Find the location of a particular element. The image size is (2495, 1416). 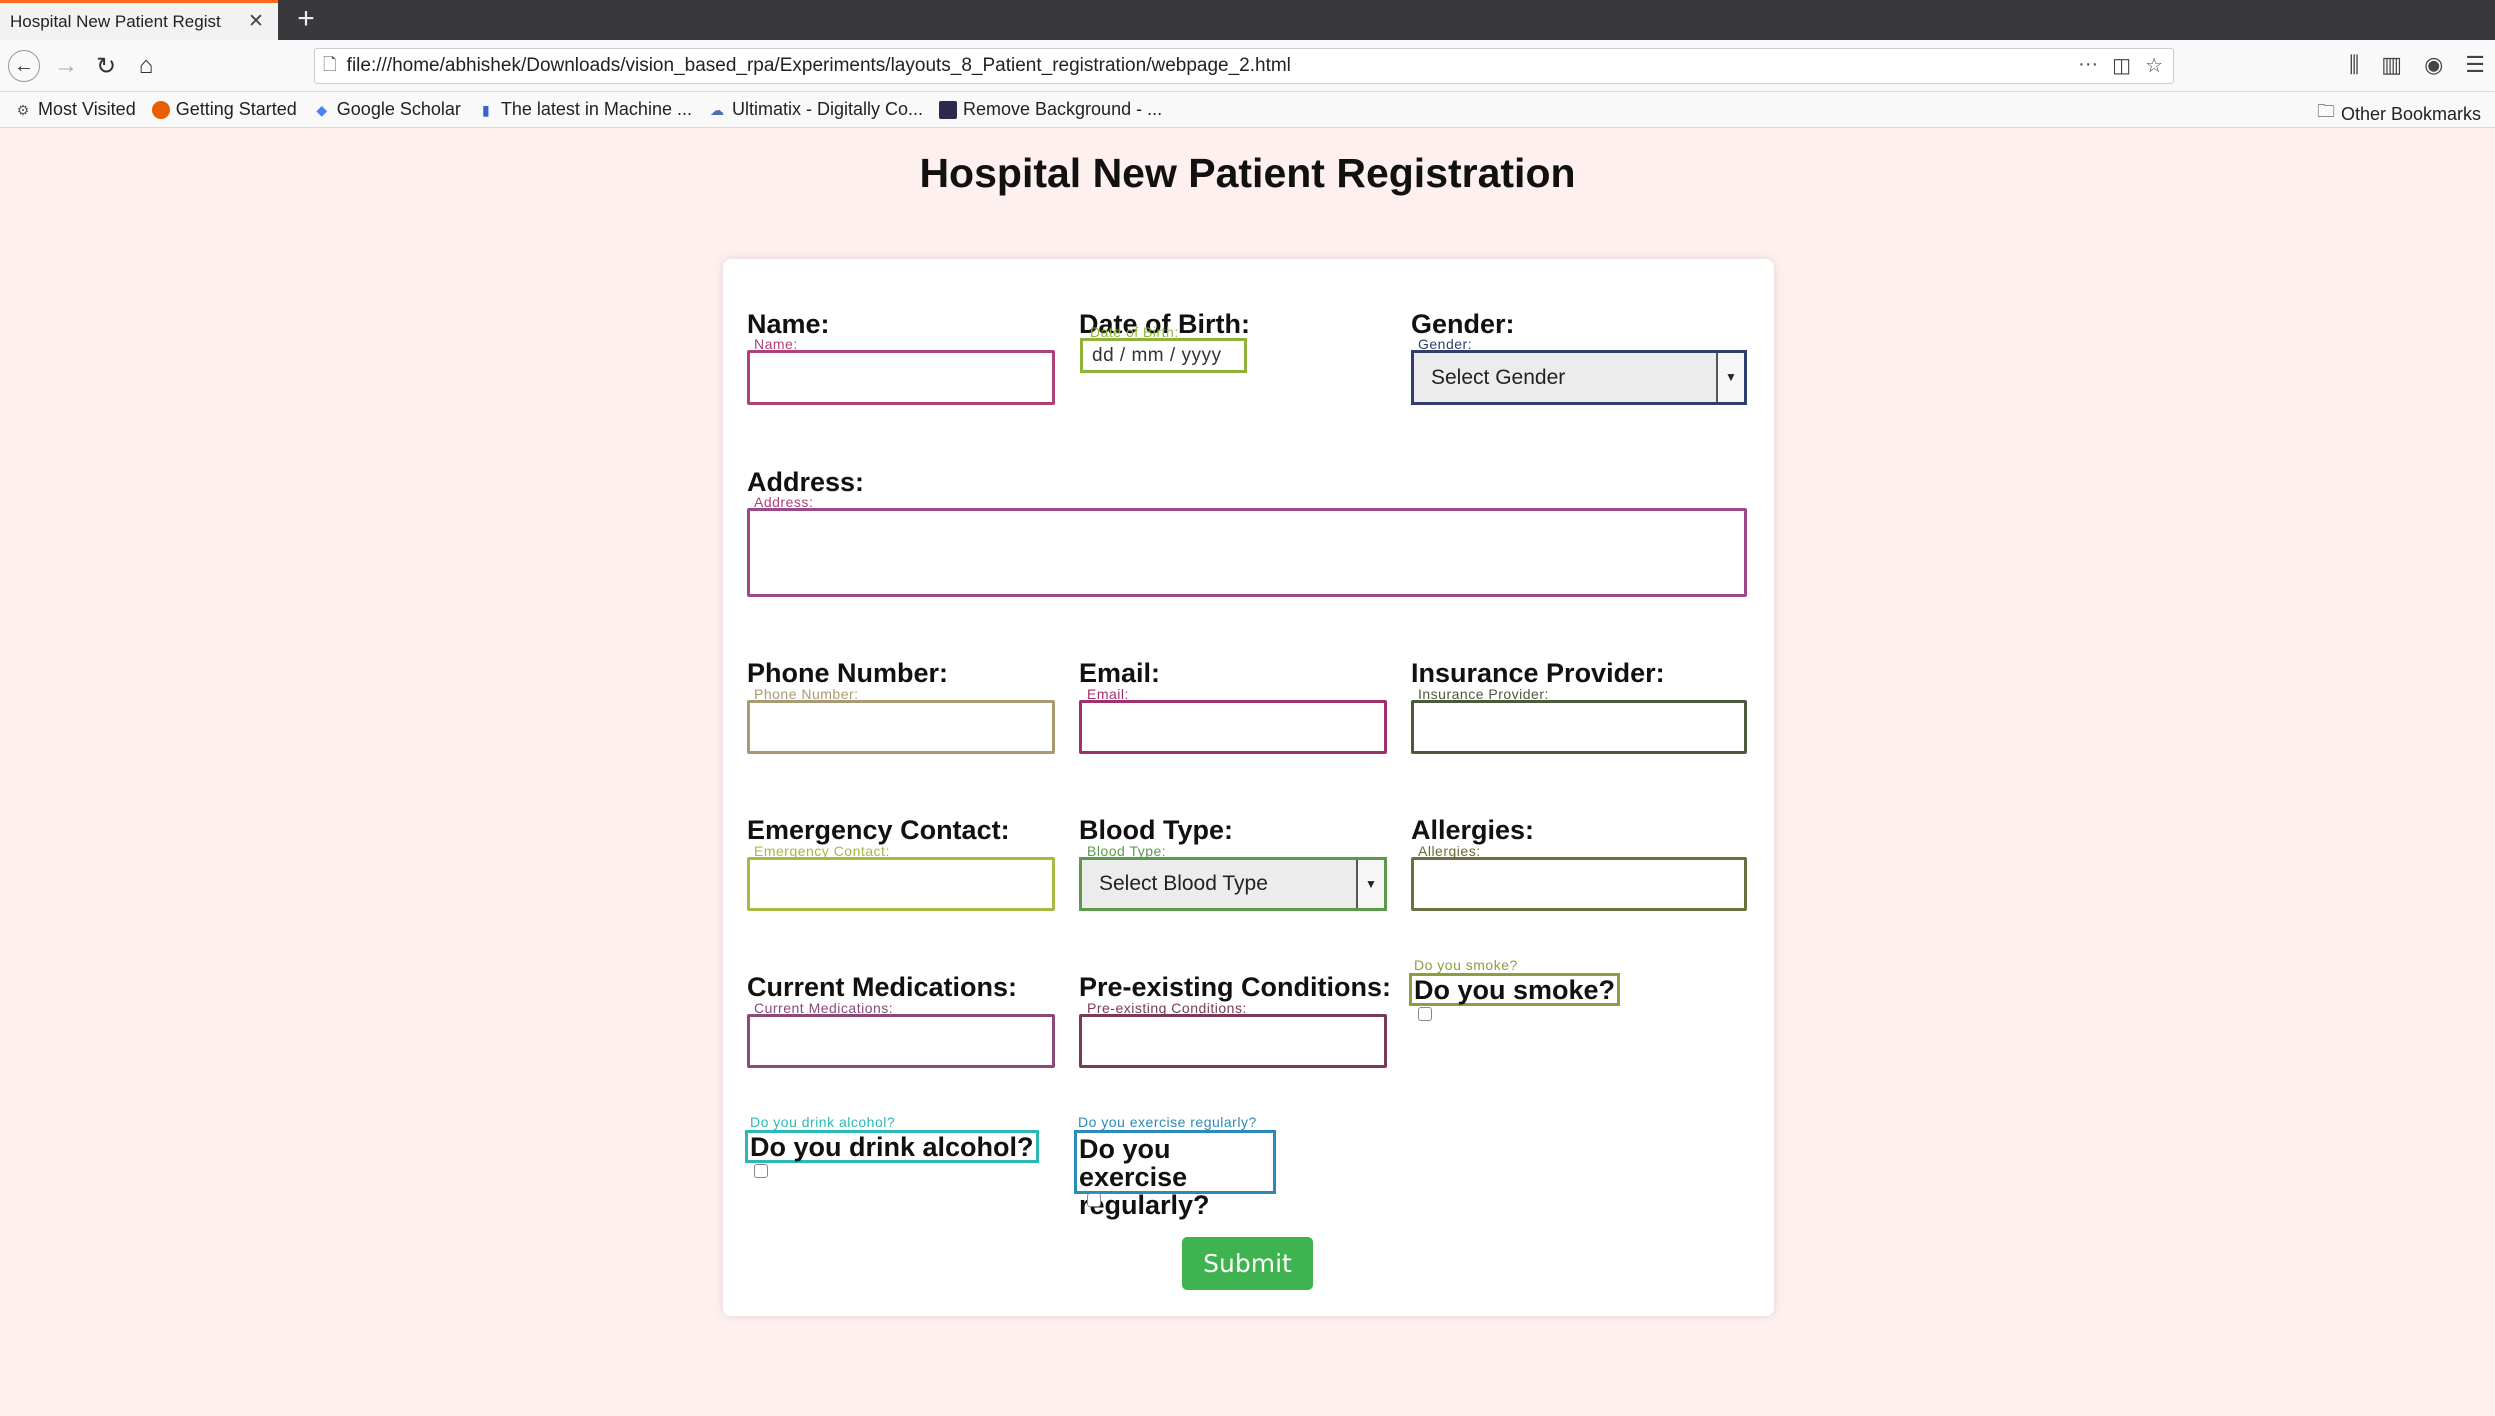

email-label: Email: is located at coordinates (1120, 673).